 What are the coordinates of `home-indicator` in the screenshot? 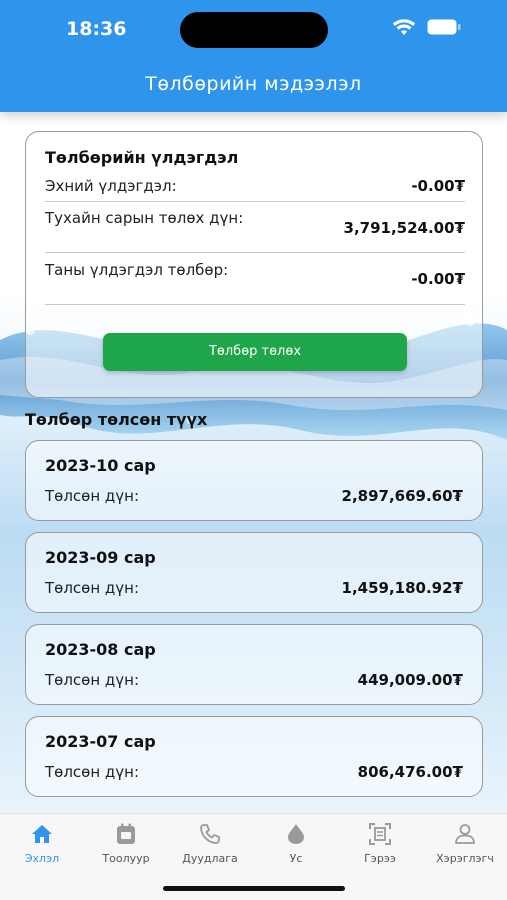 It's located at (254, 888).